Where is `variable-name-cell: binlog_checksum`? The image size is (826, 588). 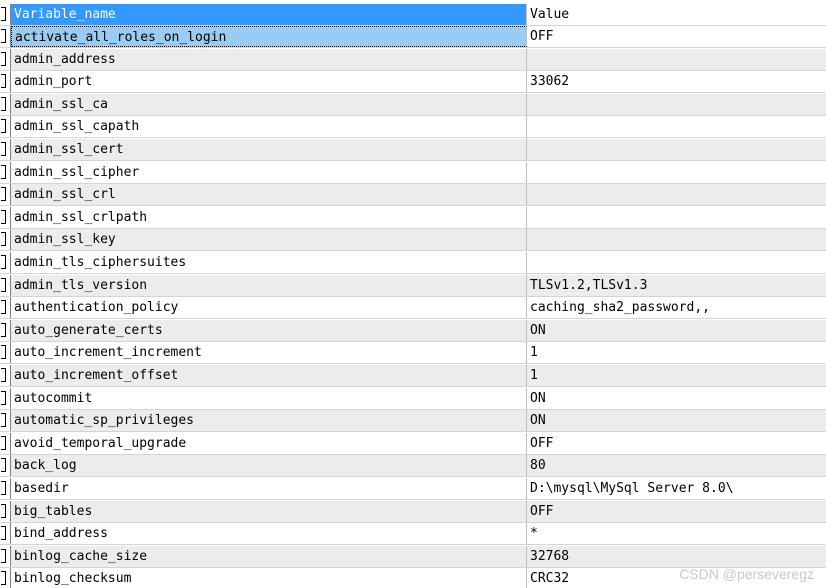
variable-name-cell: binlog_checksum is located at coordinates (269, 578).